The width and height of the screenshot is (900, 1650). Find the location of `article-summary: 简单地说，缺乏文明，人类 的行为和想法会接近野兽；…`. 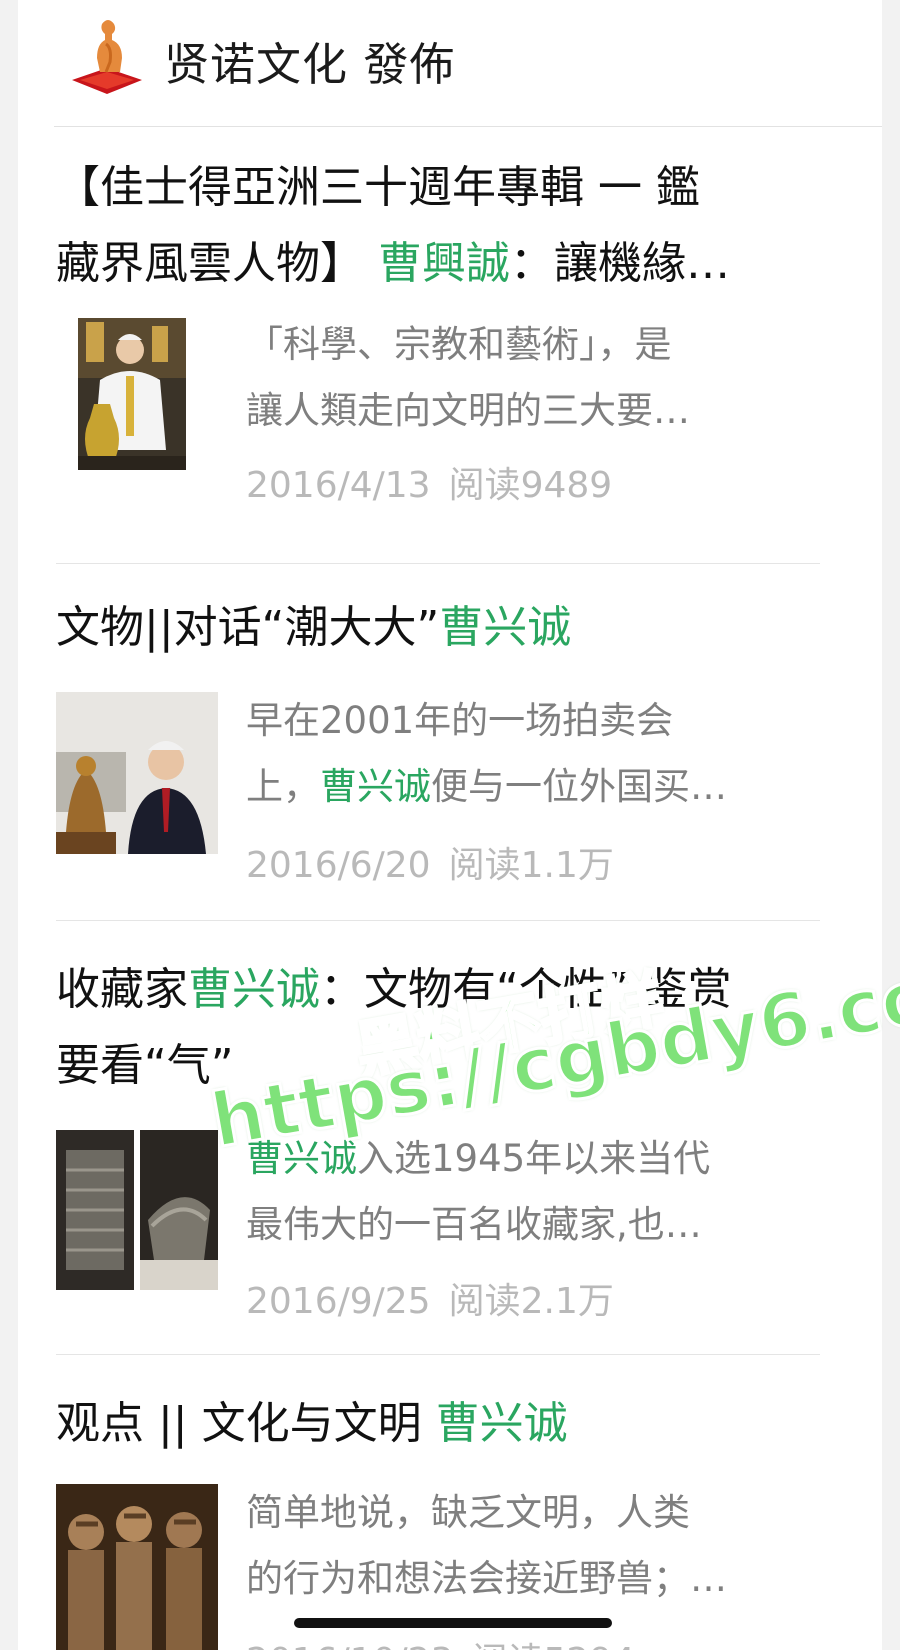

article-summary: 简单地说，缺乏文明，人类 的行为和想法会接近野兽；… is located at coordinates (546, 1546).